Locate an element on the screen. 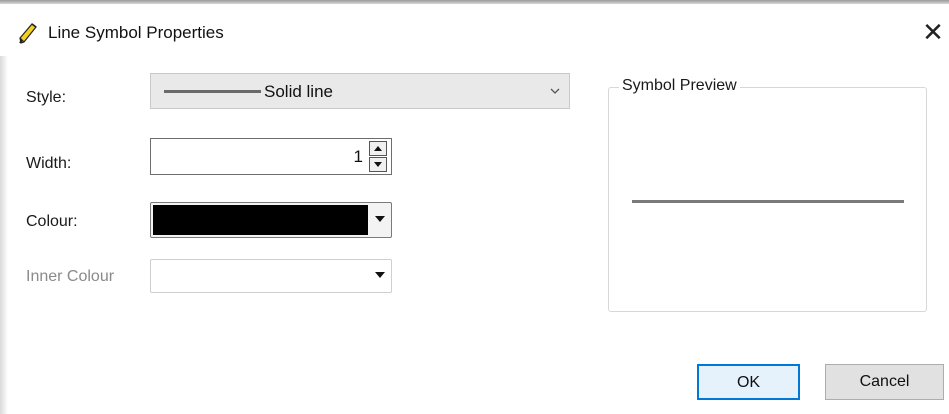 The height and width of the screenshot is (414, 949). arrow-up-icon is located at coordinates (378, 148).